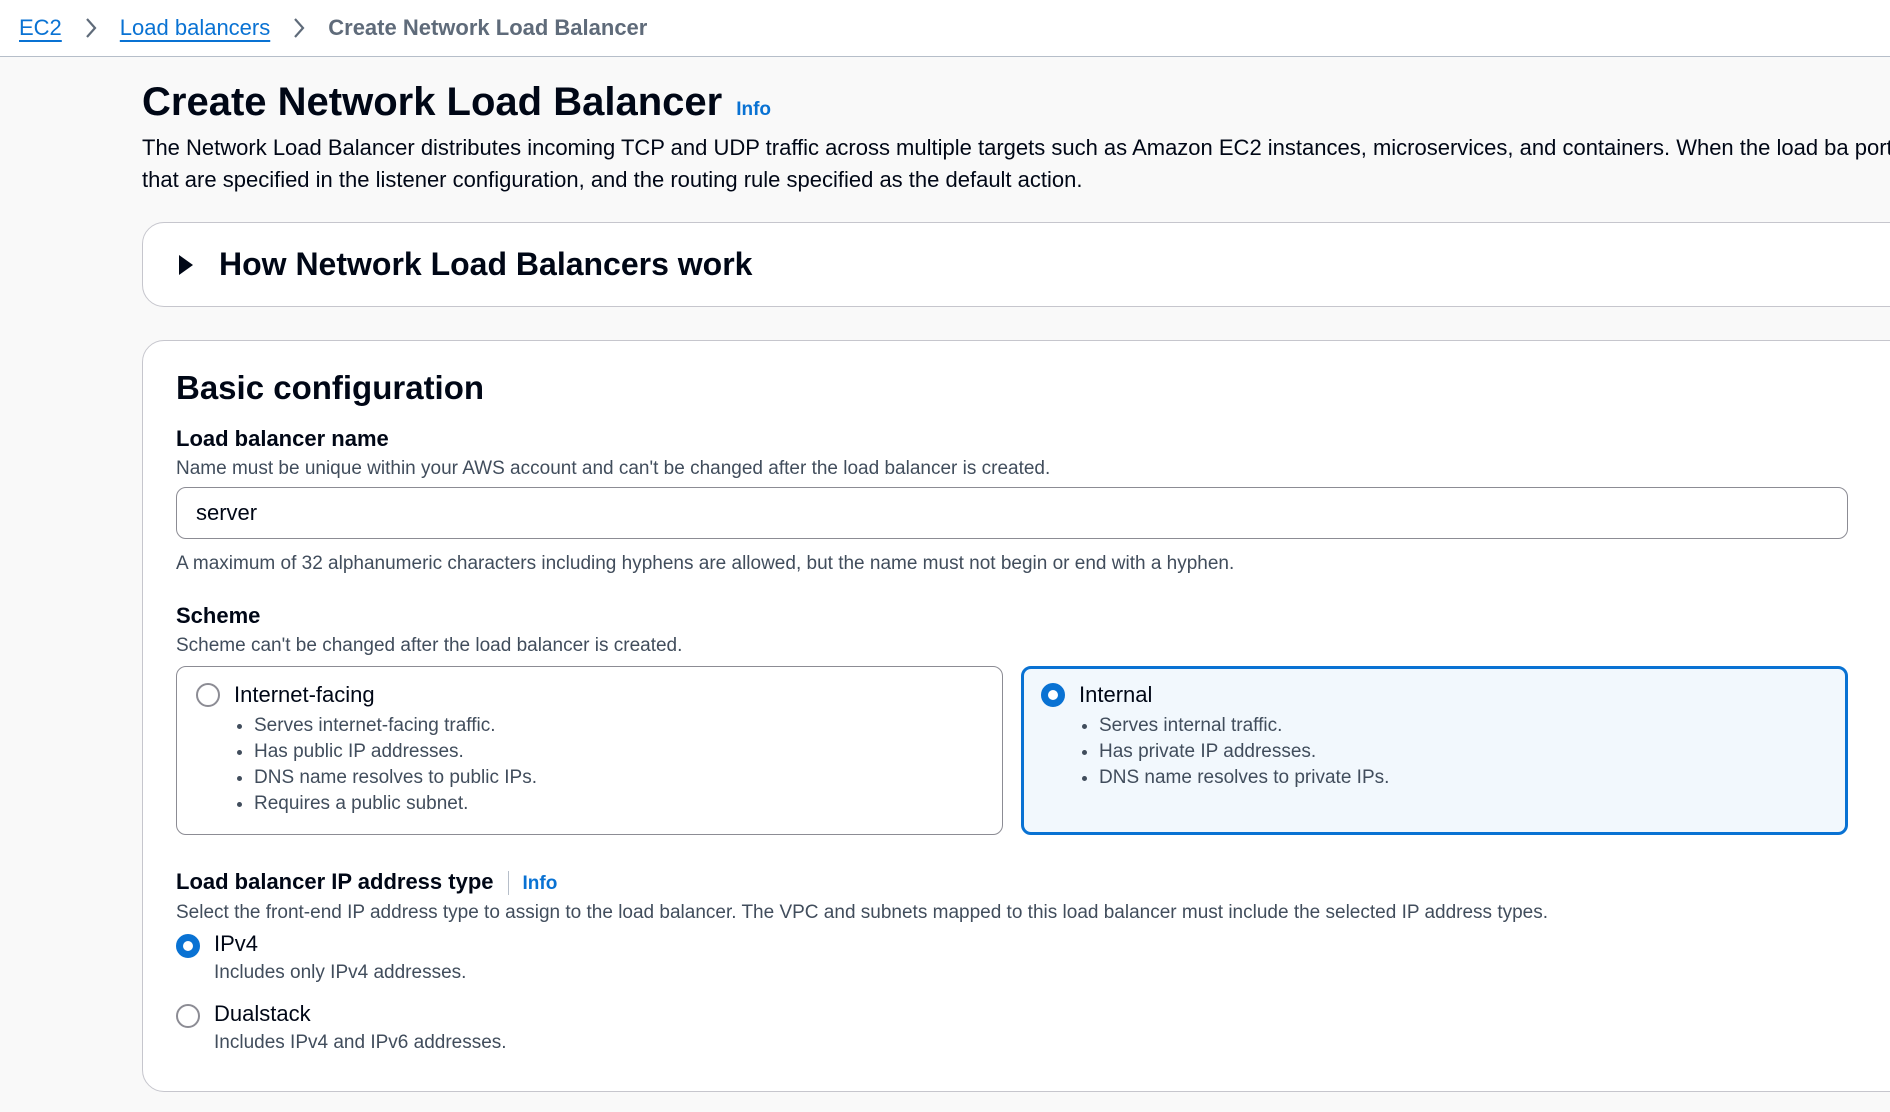 Image resolution: width=1890 pixels, height=1112 pixels. What do you see at coordinates (1016, 264) in the screenshot?
I see `how-it-works-expander: How Network Load Balancers work` at bounding box center [1016, 264].